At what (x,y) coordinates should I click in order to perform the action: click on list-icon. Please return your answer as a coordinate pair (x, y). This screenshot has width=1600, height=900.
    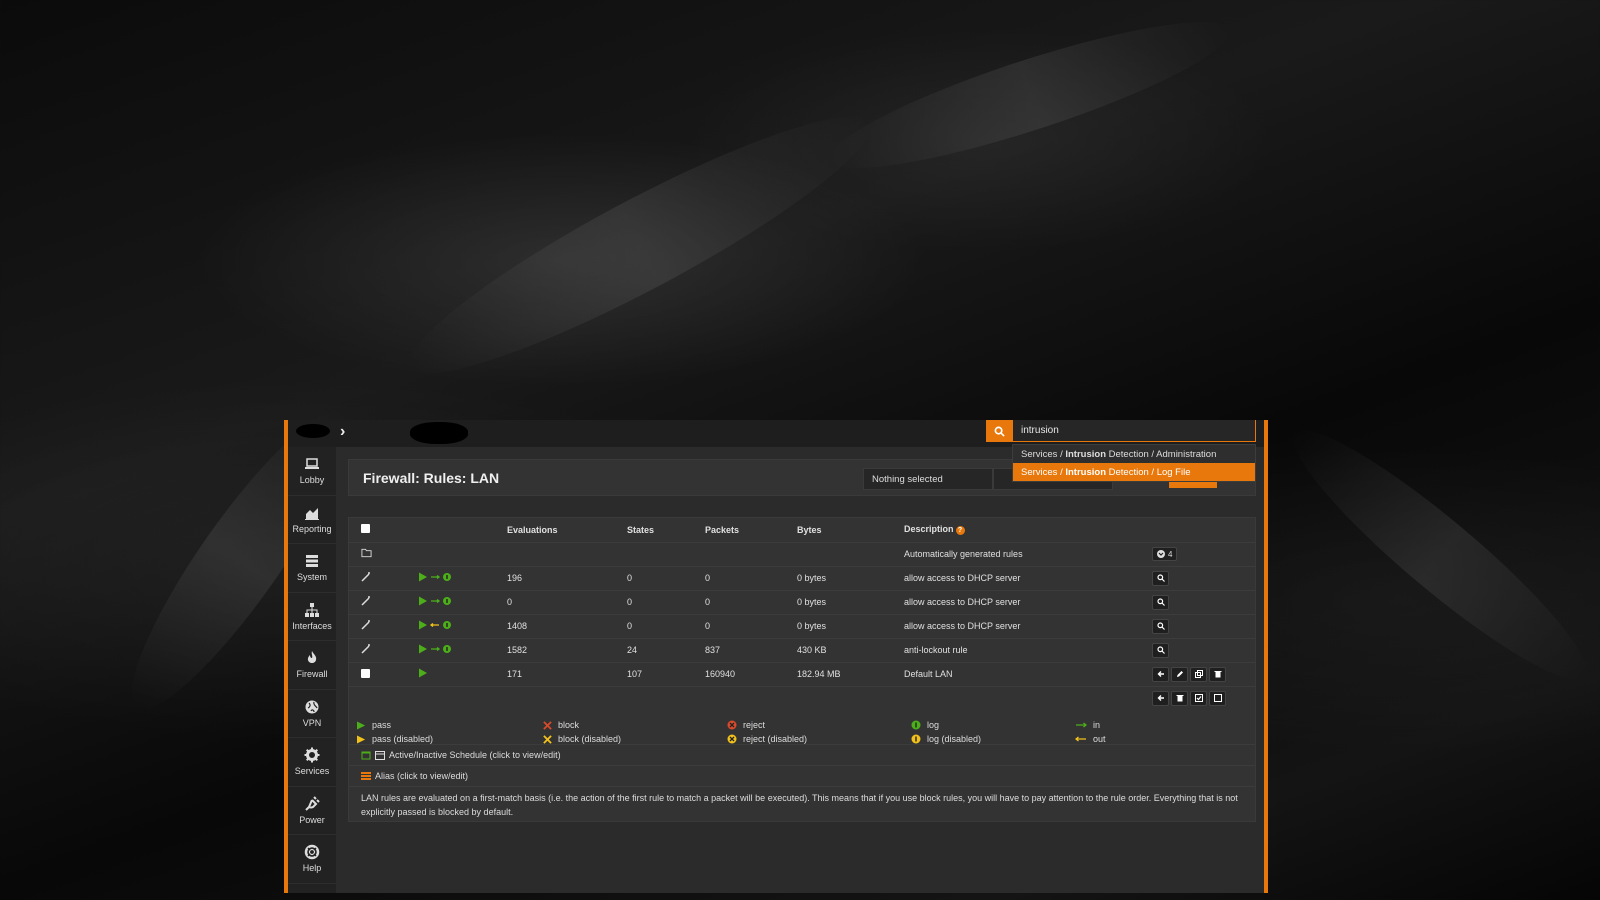
    Looking at the image, I should click on (366, 776).